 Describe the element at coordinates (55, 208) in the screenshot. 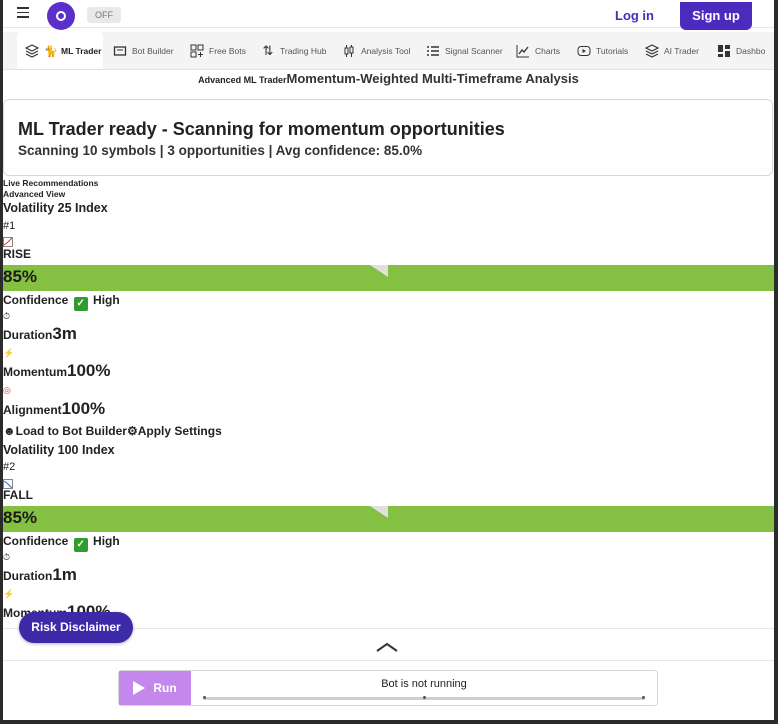

I see `symbol-name: Volatility 25 Index` at that location.